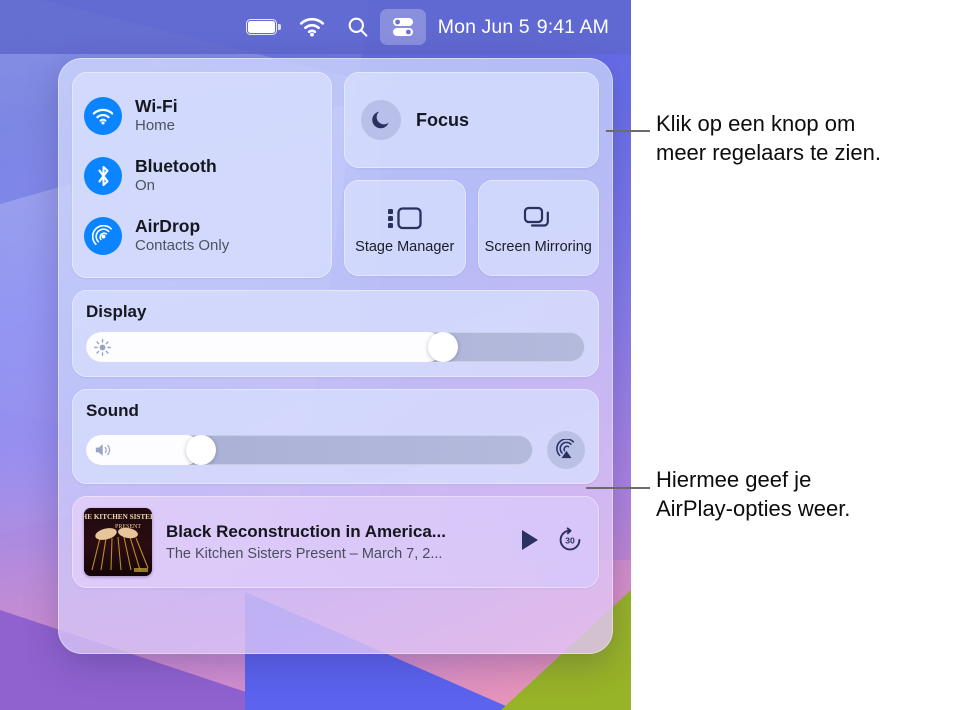 The width and height of the screenshot is (976, 710). Describe the element at coordinates (145, 186) in the screenshot. I see `bluetooth-status: On` at that location.